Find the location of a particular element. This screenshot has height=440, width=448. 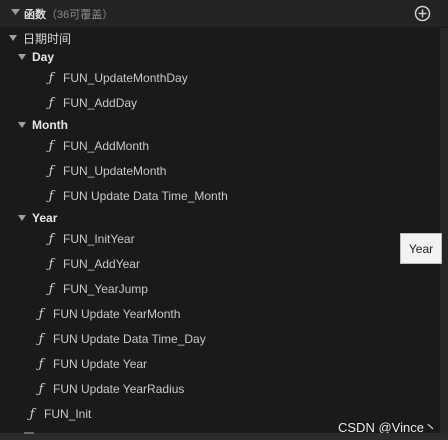

category-day: Day is located at coordinates (224, 57).